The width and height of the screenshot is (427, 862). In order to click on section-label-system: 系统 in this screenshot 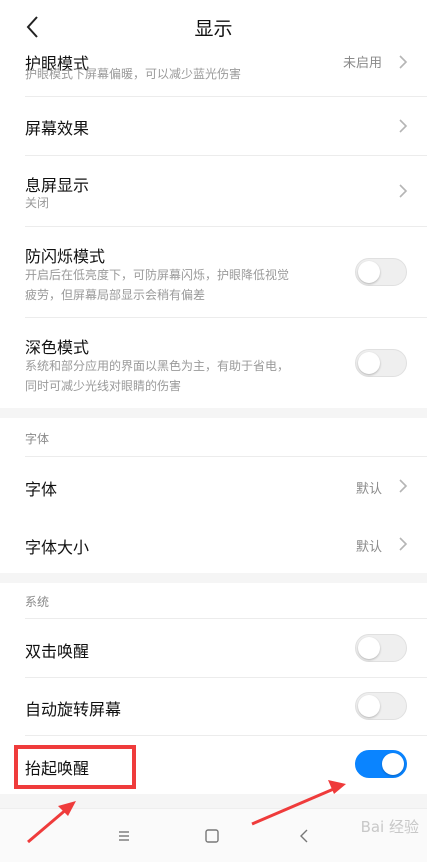, I will do `click(37, 602)`.